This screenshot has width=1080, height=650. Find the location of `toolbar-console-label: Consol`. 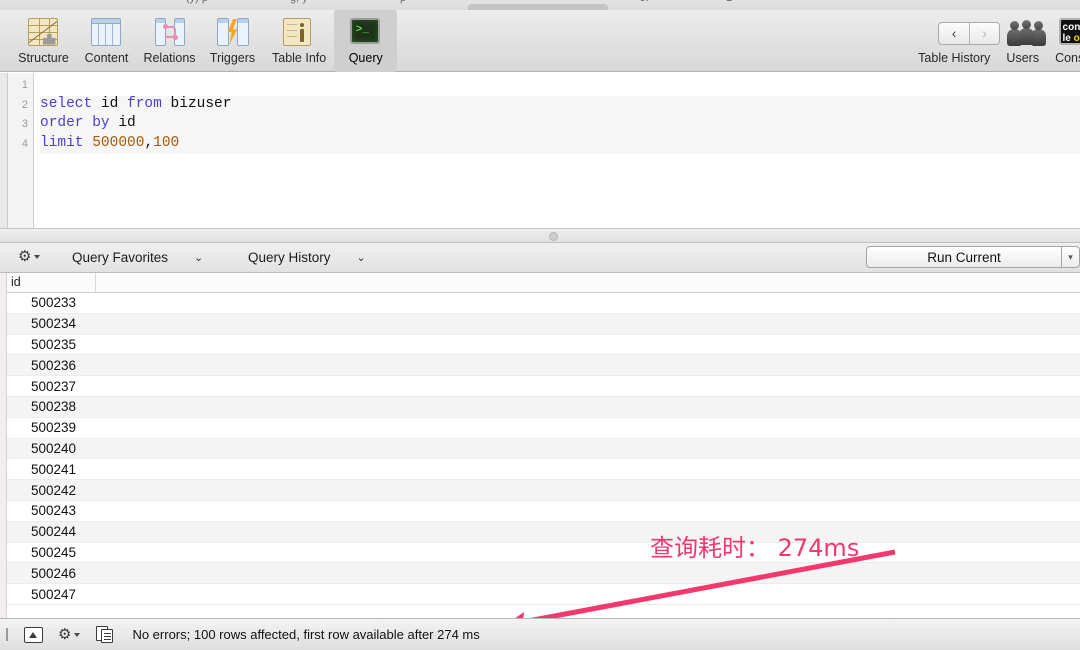

toolbar-console-label: Consol is located at coordinates (1067, 57).